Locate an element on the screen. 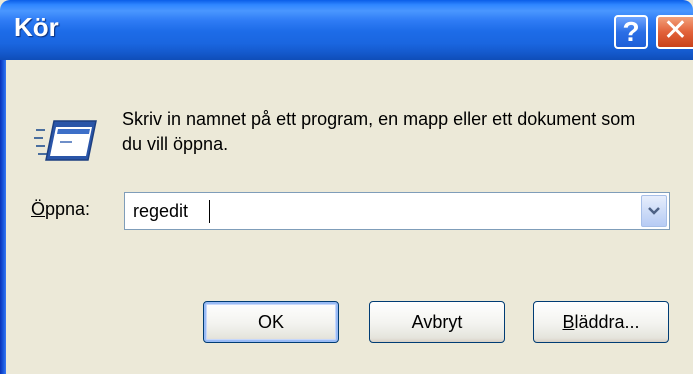 Image resolution: width=693 pixels, height=374 pixels. ok-button: OK is located at coordinates (271, 322).